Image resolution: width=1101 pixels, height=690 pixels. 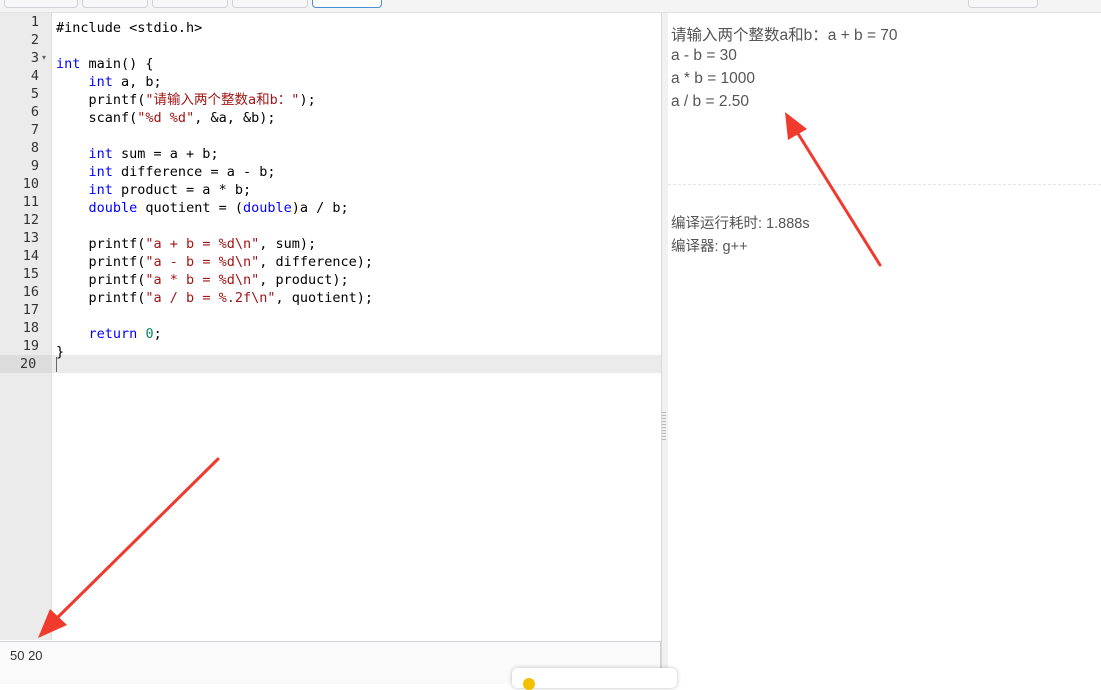 What do you see at coordinates (529, 684) in the screenshot?
I see `status-dot-icon` at bounding box center [529, 684].